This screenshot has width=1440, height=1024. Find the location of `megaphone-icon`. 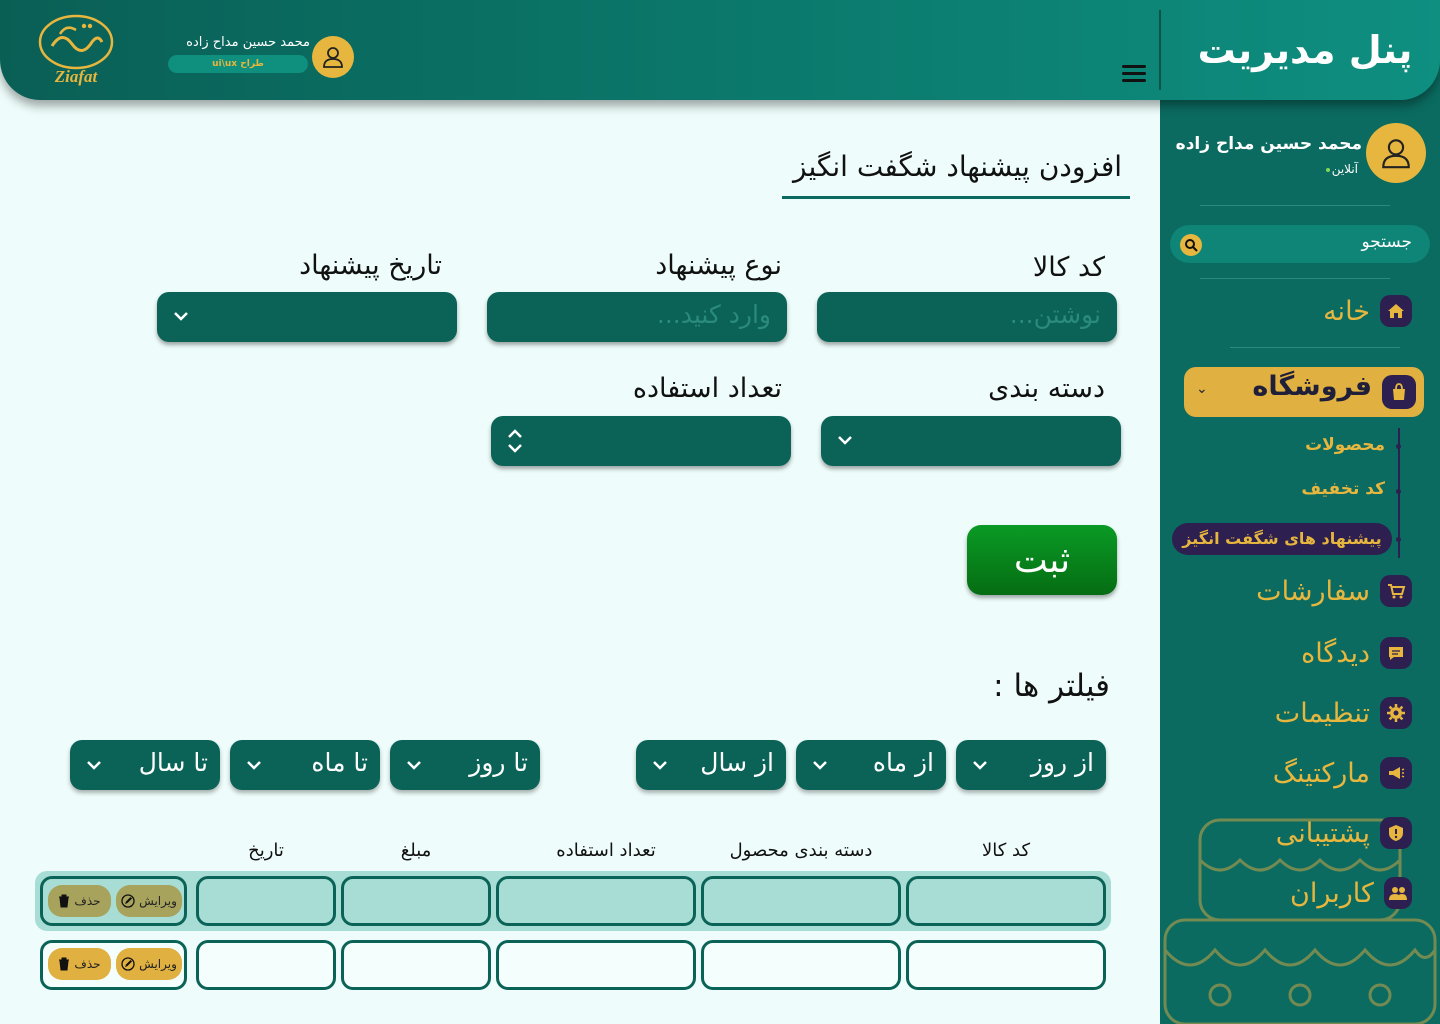

megaphone-icon is located at coordinates (1396, 773).